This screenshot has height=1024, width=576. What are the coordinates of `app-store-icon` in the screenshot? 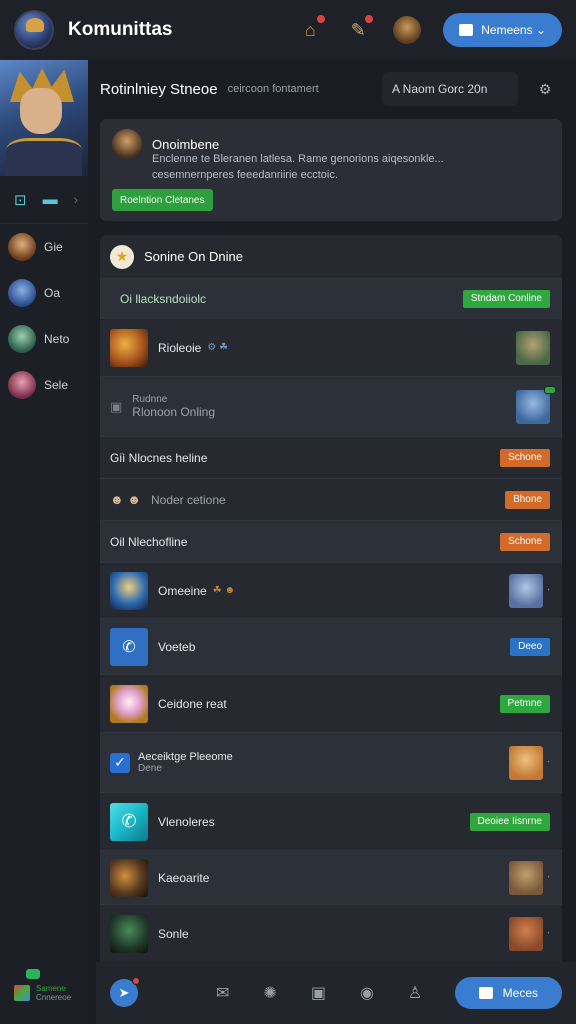 It's located at (27, 985).